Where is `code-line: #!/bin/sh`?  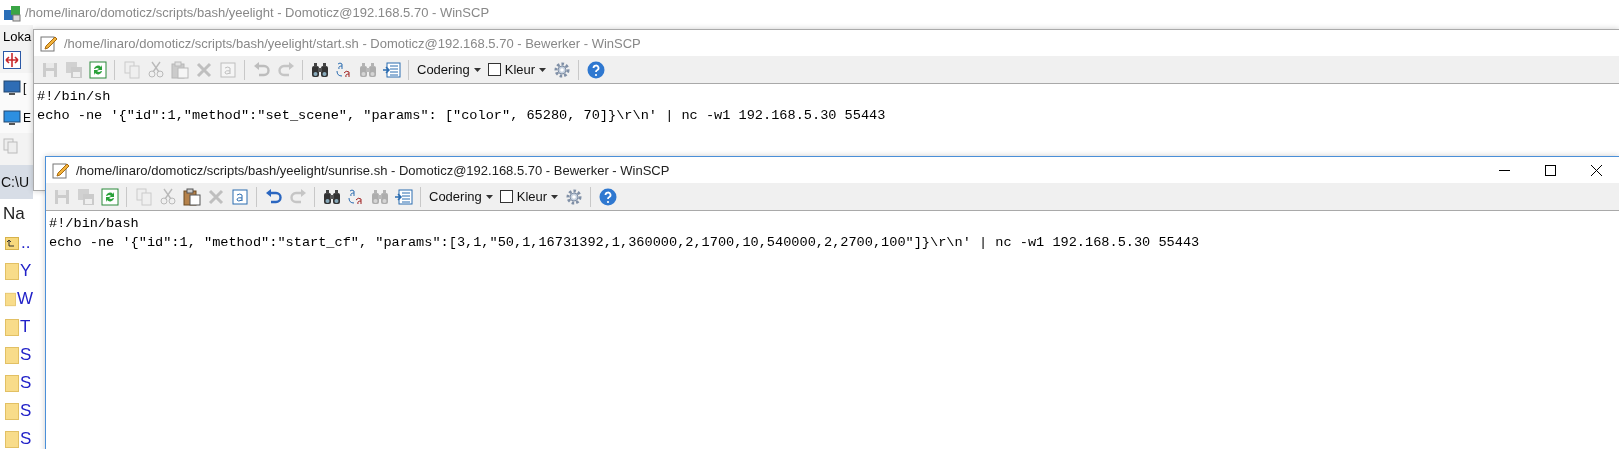 code-line: #!/bin/sh is located at coordinates (74, 97).